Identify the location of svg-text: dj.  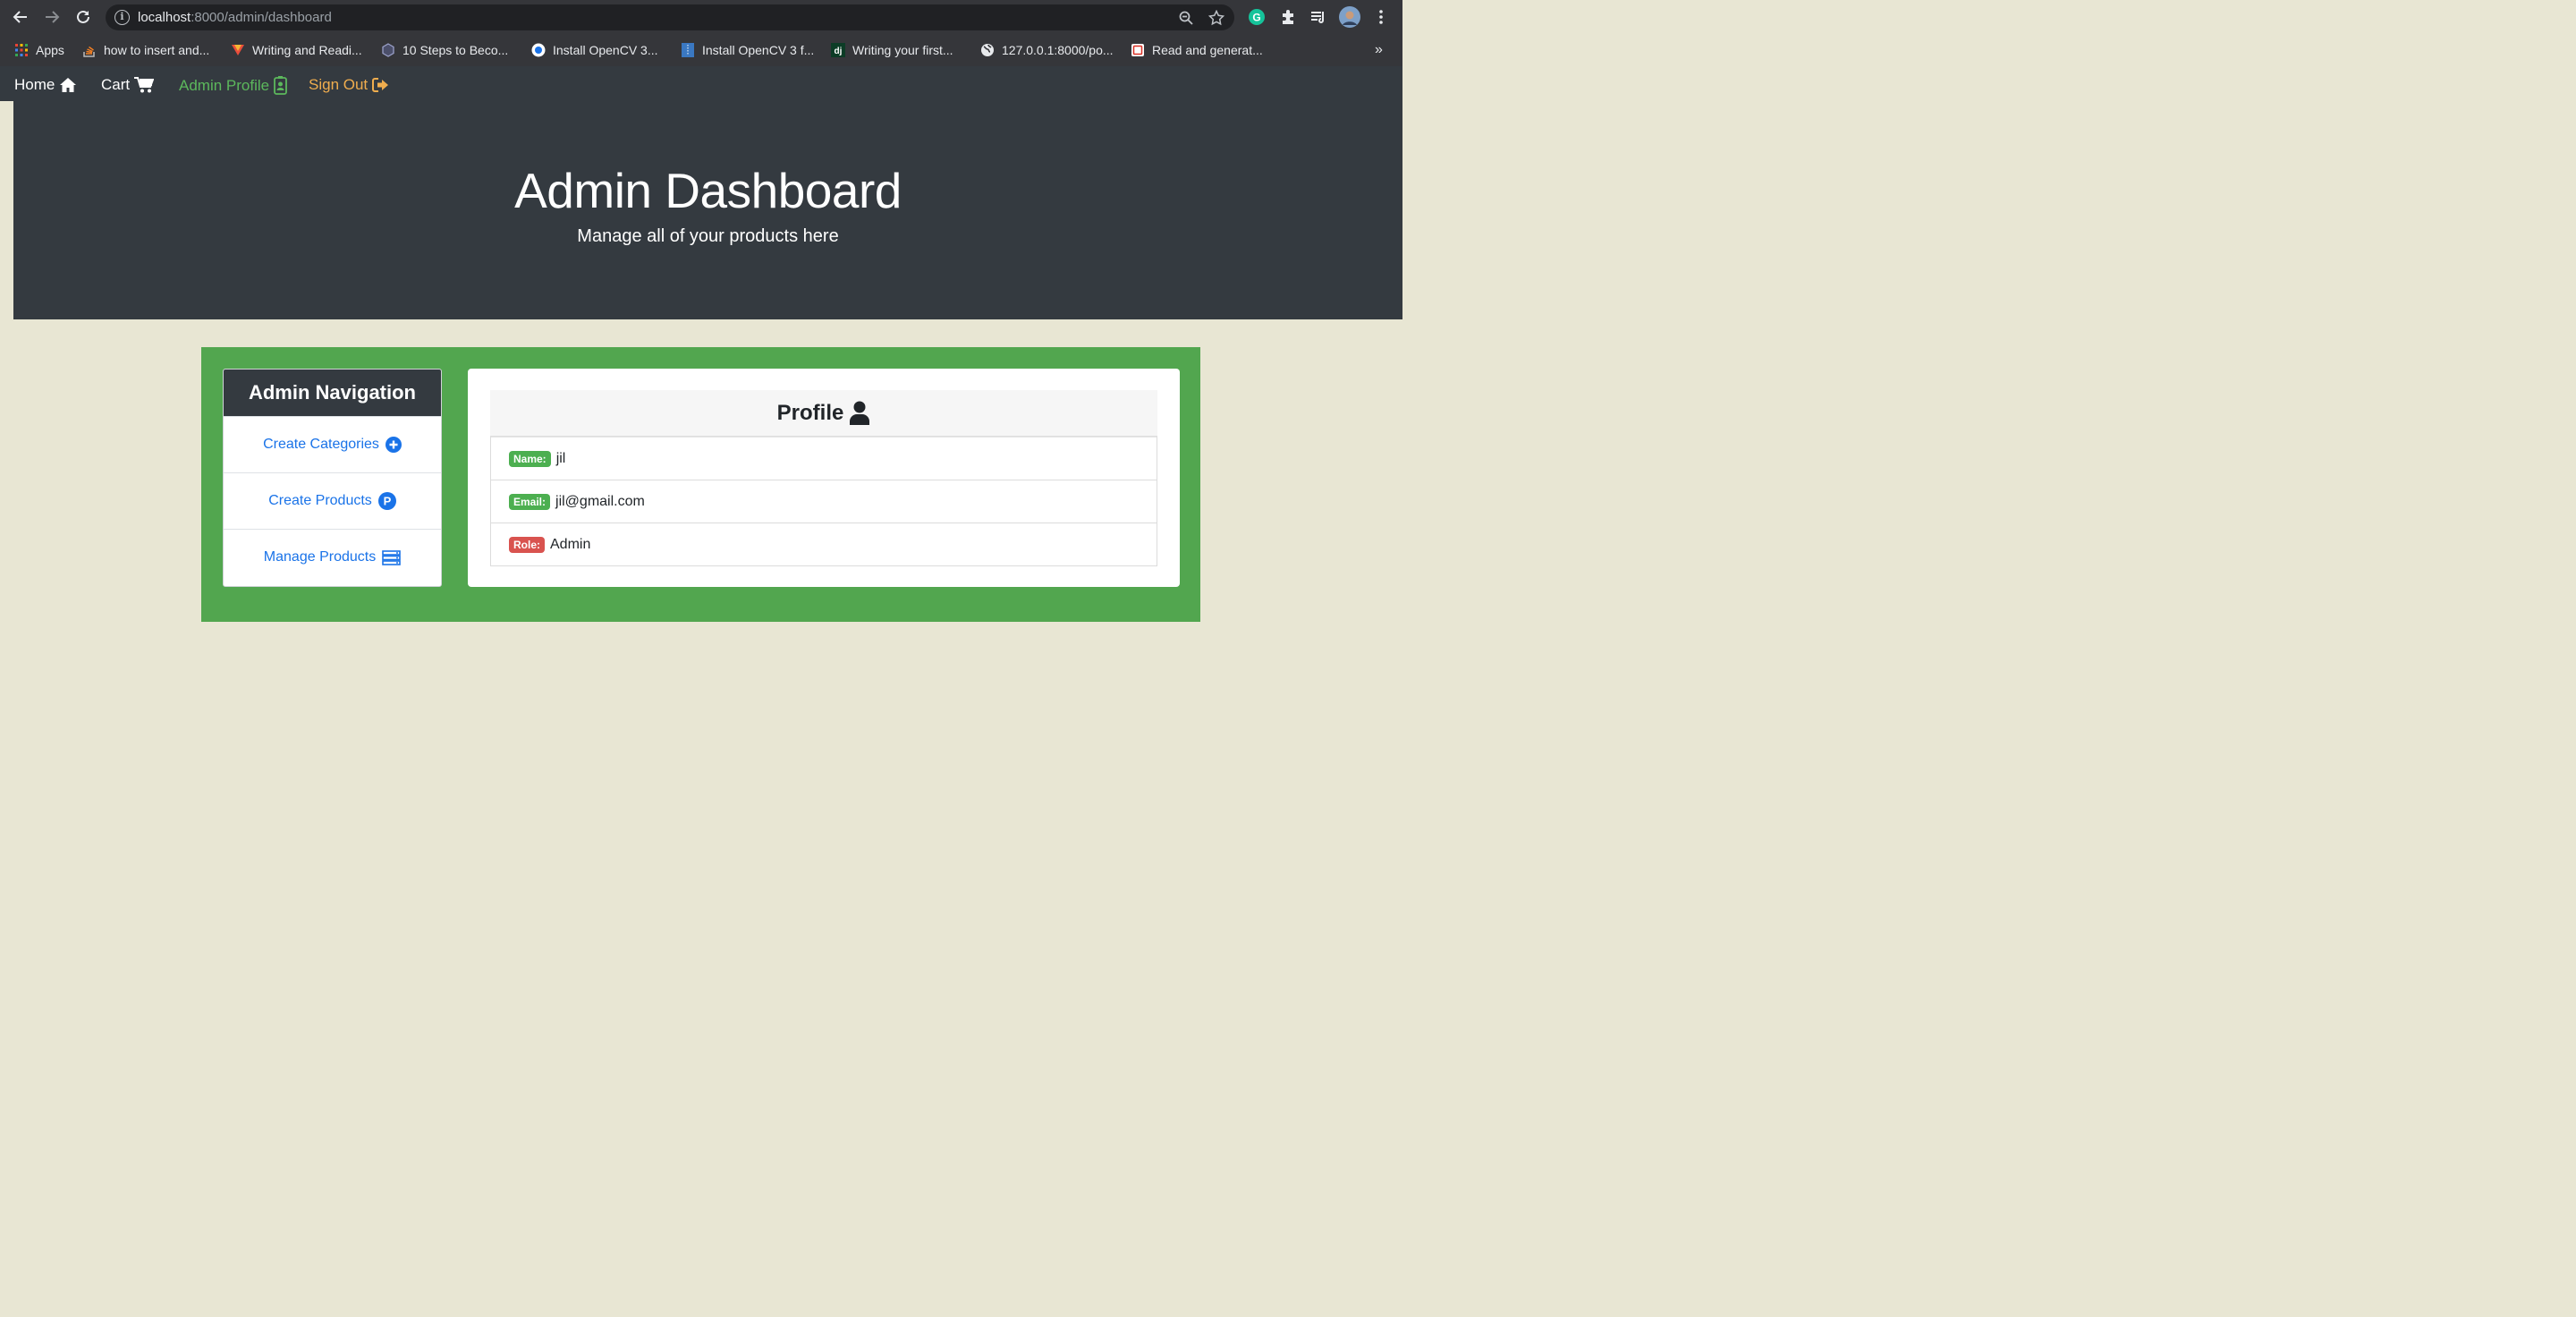
(839, 52).